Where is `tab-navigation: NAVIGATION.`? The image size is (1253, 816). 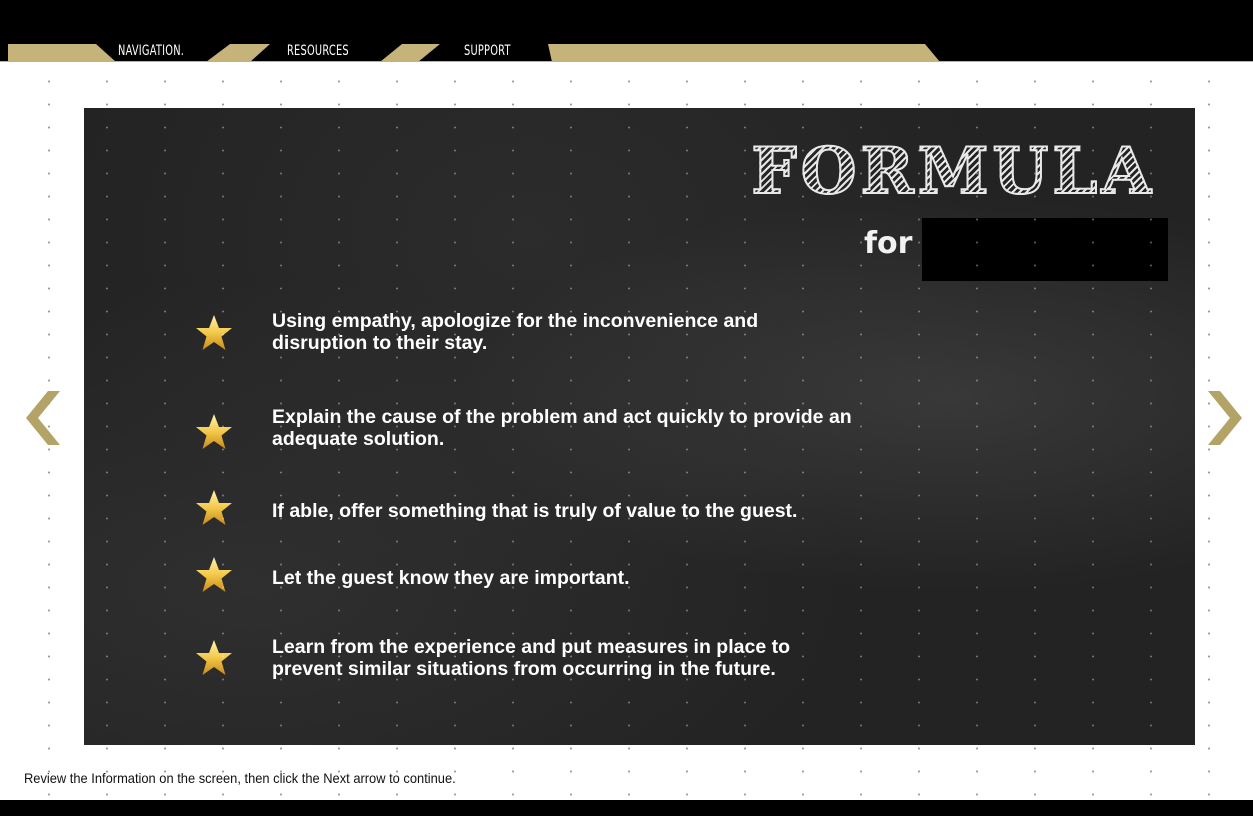
tab-navigation: NAVIGATION. is located at coordinates (151, 51).